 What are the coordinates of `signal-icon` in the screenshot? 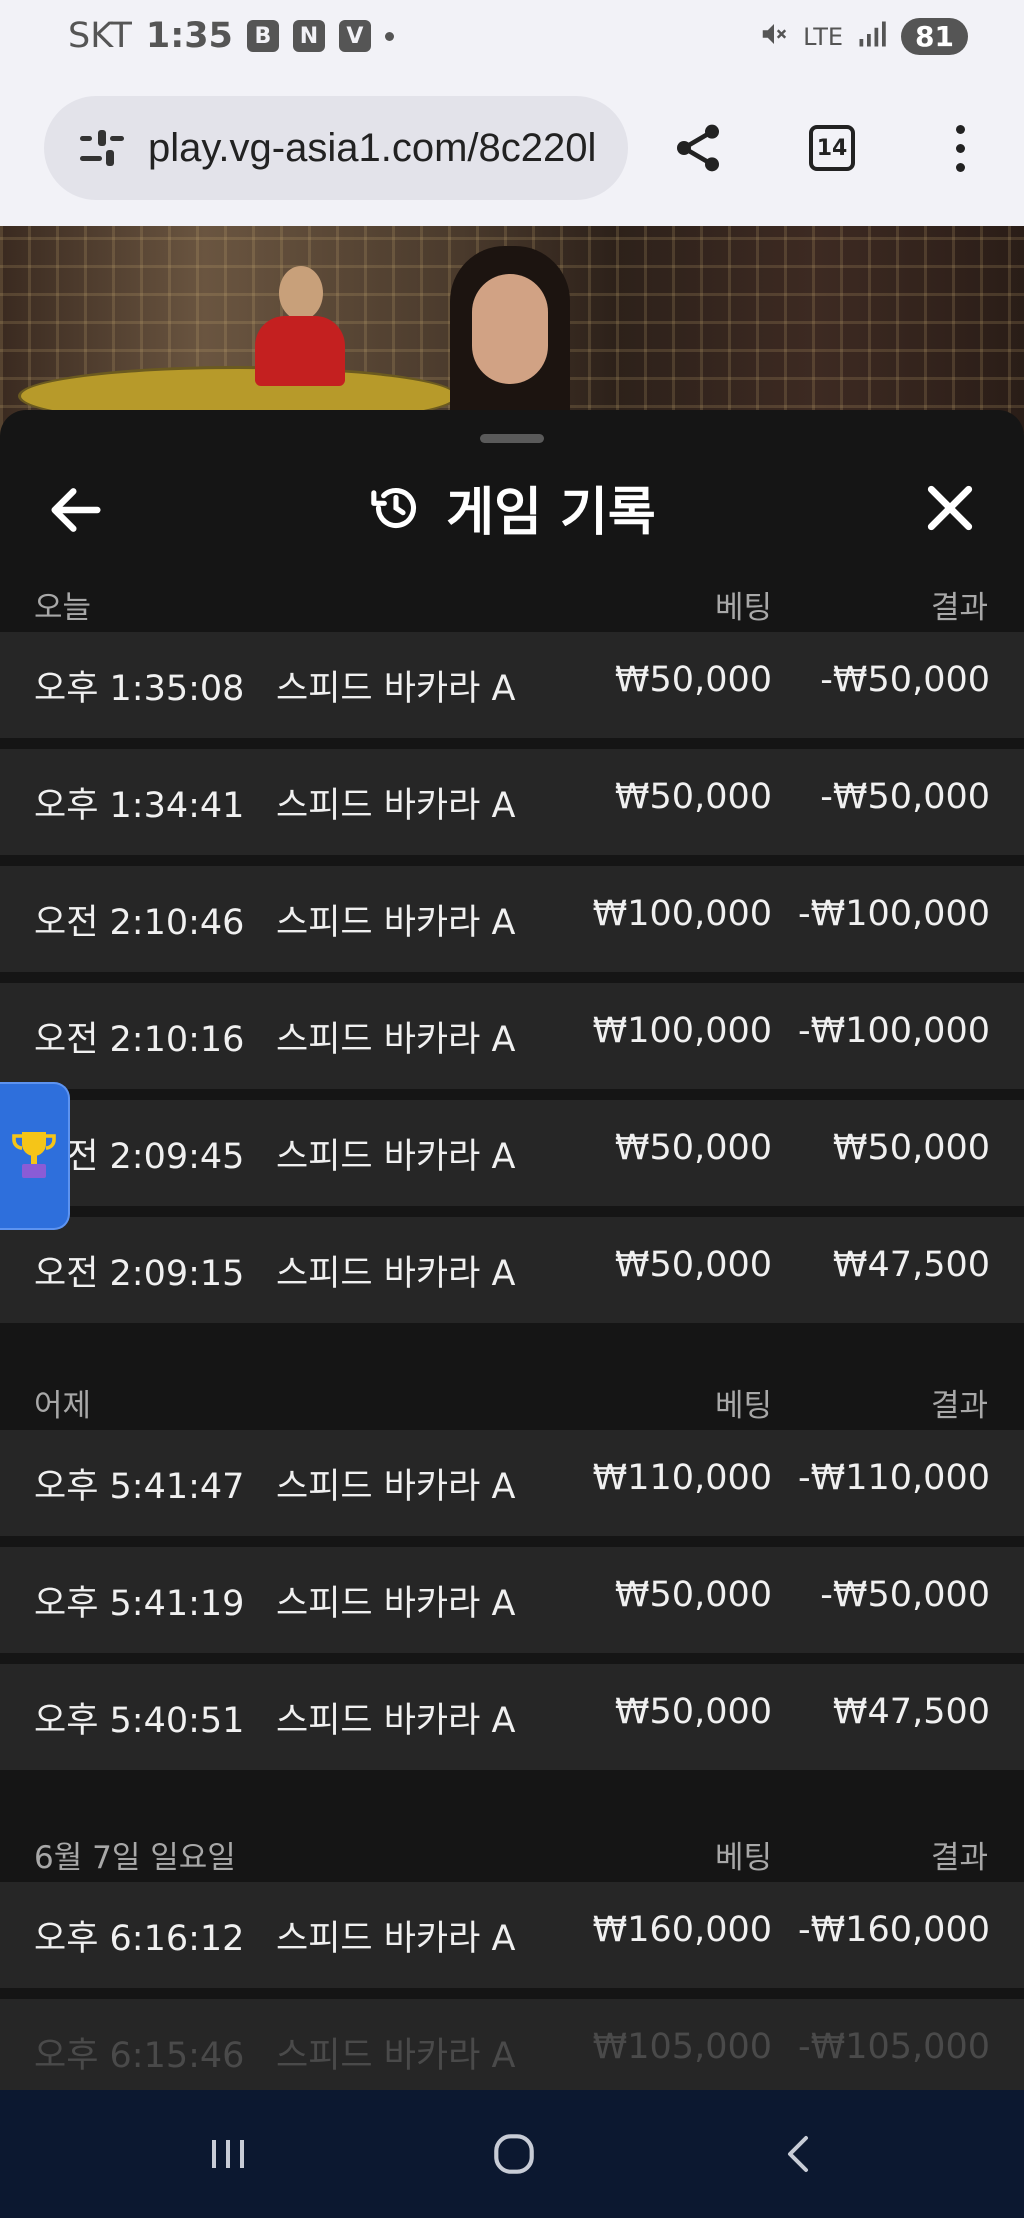 It's located at (872, 37).